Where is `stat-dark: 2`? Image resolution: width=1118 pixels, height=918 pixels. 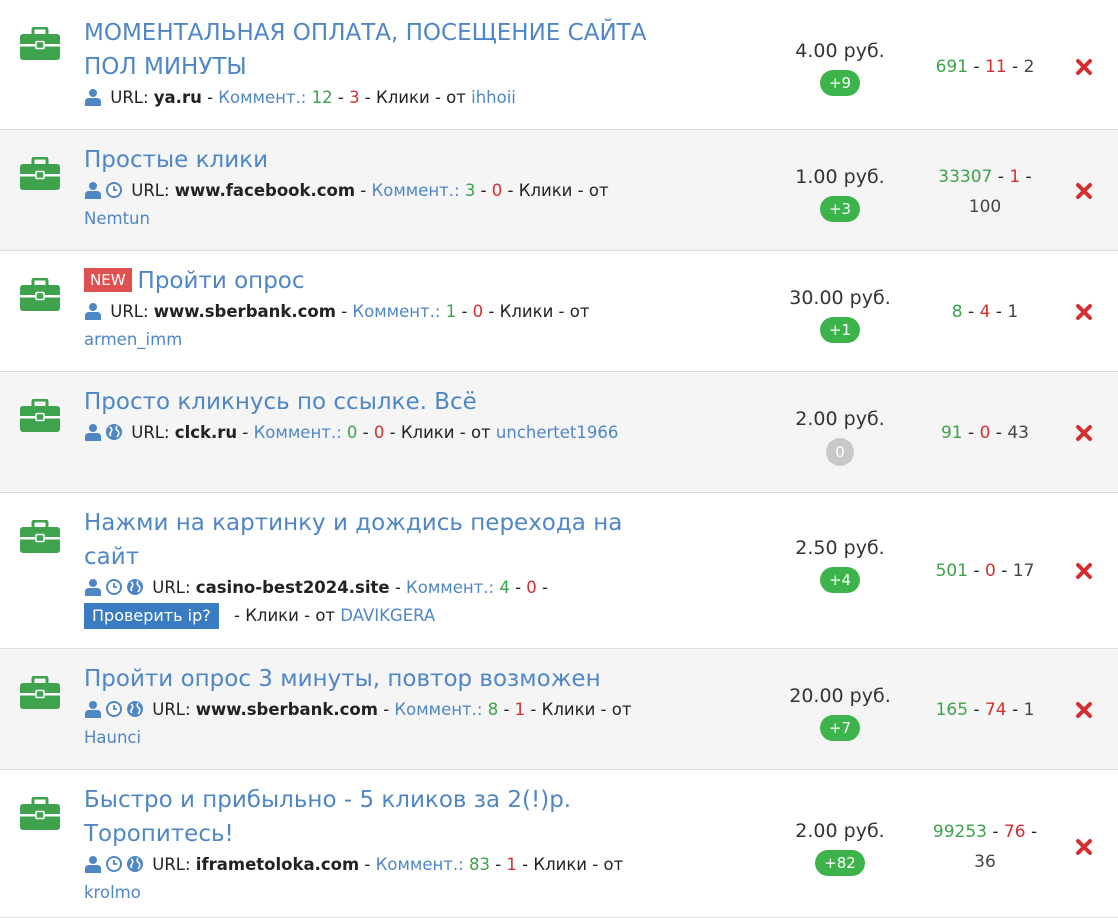 stat-dark: 2 is located at coordinates (1029, 67).